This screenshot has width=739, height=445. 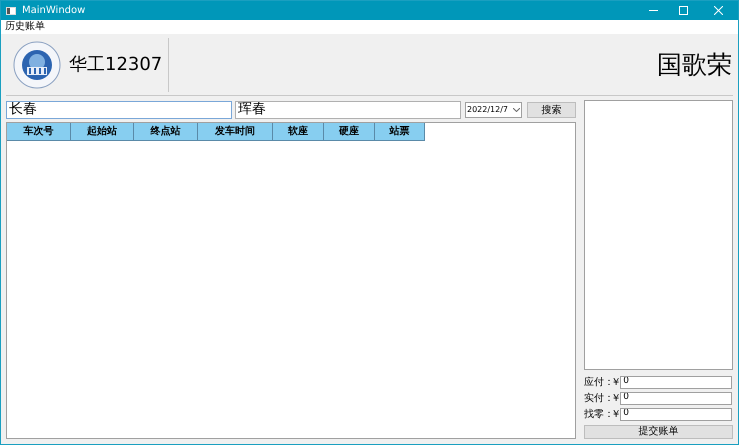 I want to click on date-picker: 2022/12/7, so click(x=493, y=110).